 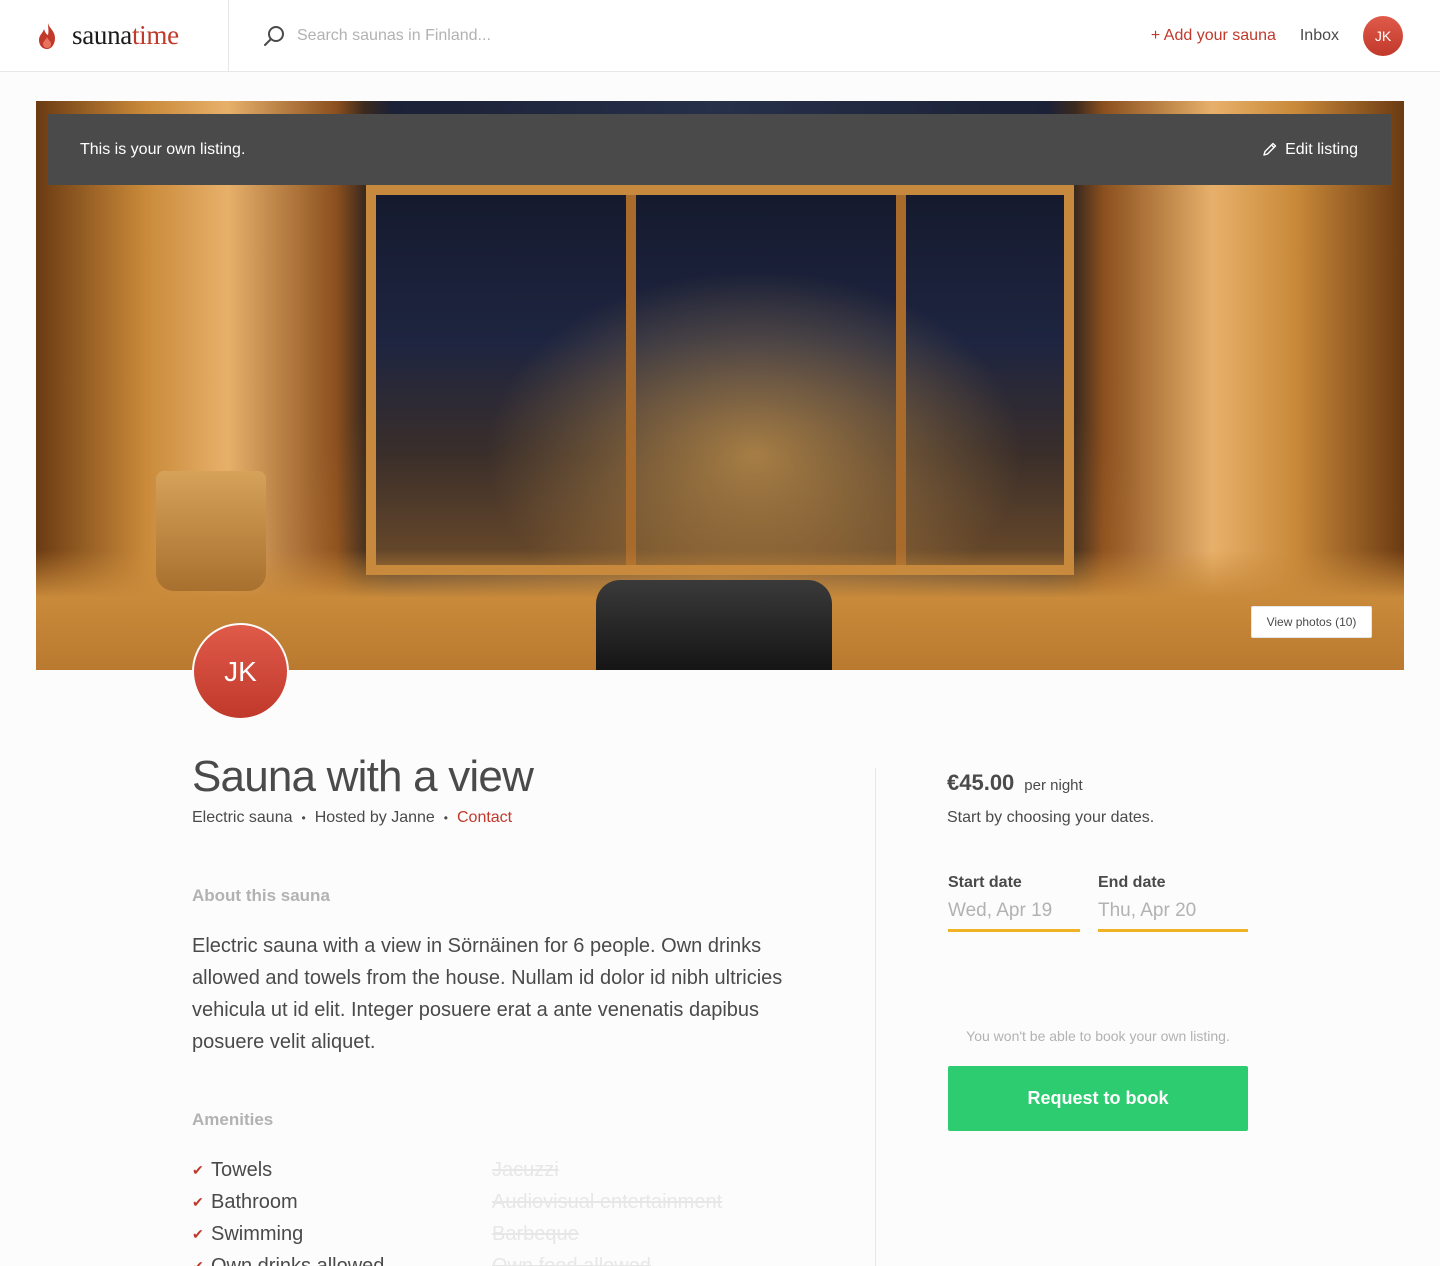 I want to click on end-date-input, so click(x=1173, y=916).